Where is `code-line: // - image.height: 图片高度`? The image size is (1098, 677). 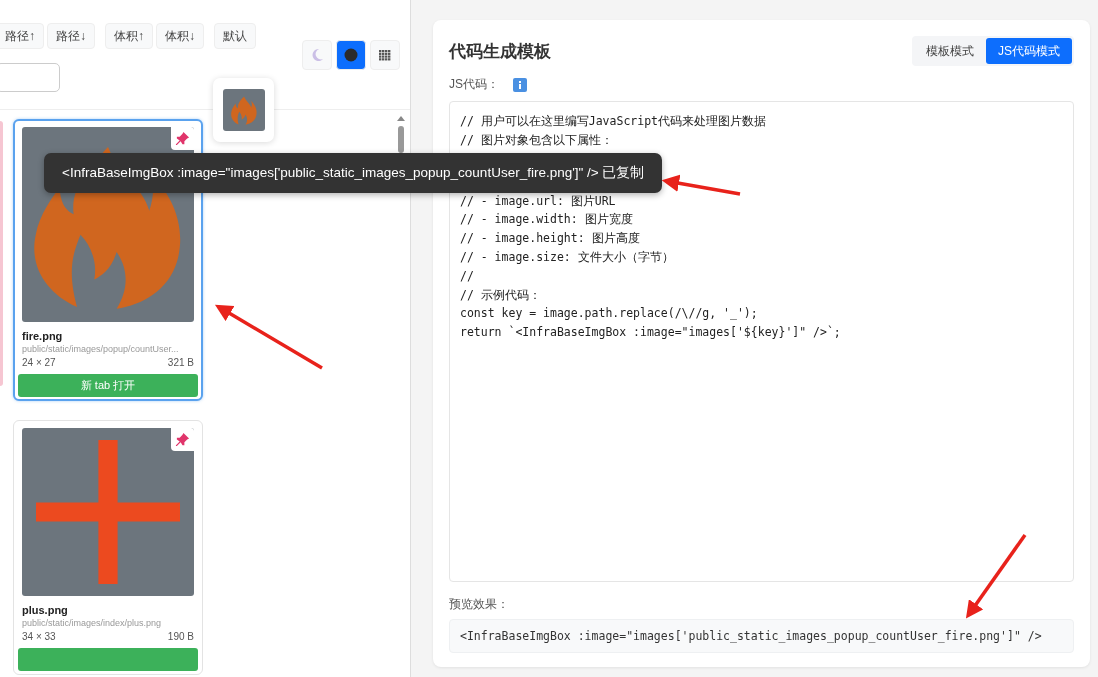
code-line: // - image.height: 图片高度 is located at coordinates (550, 239).